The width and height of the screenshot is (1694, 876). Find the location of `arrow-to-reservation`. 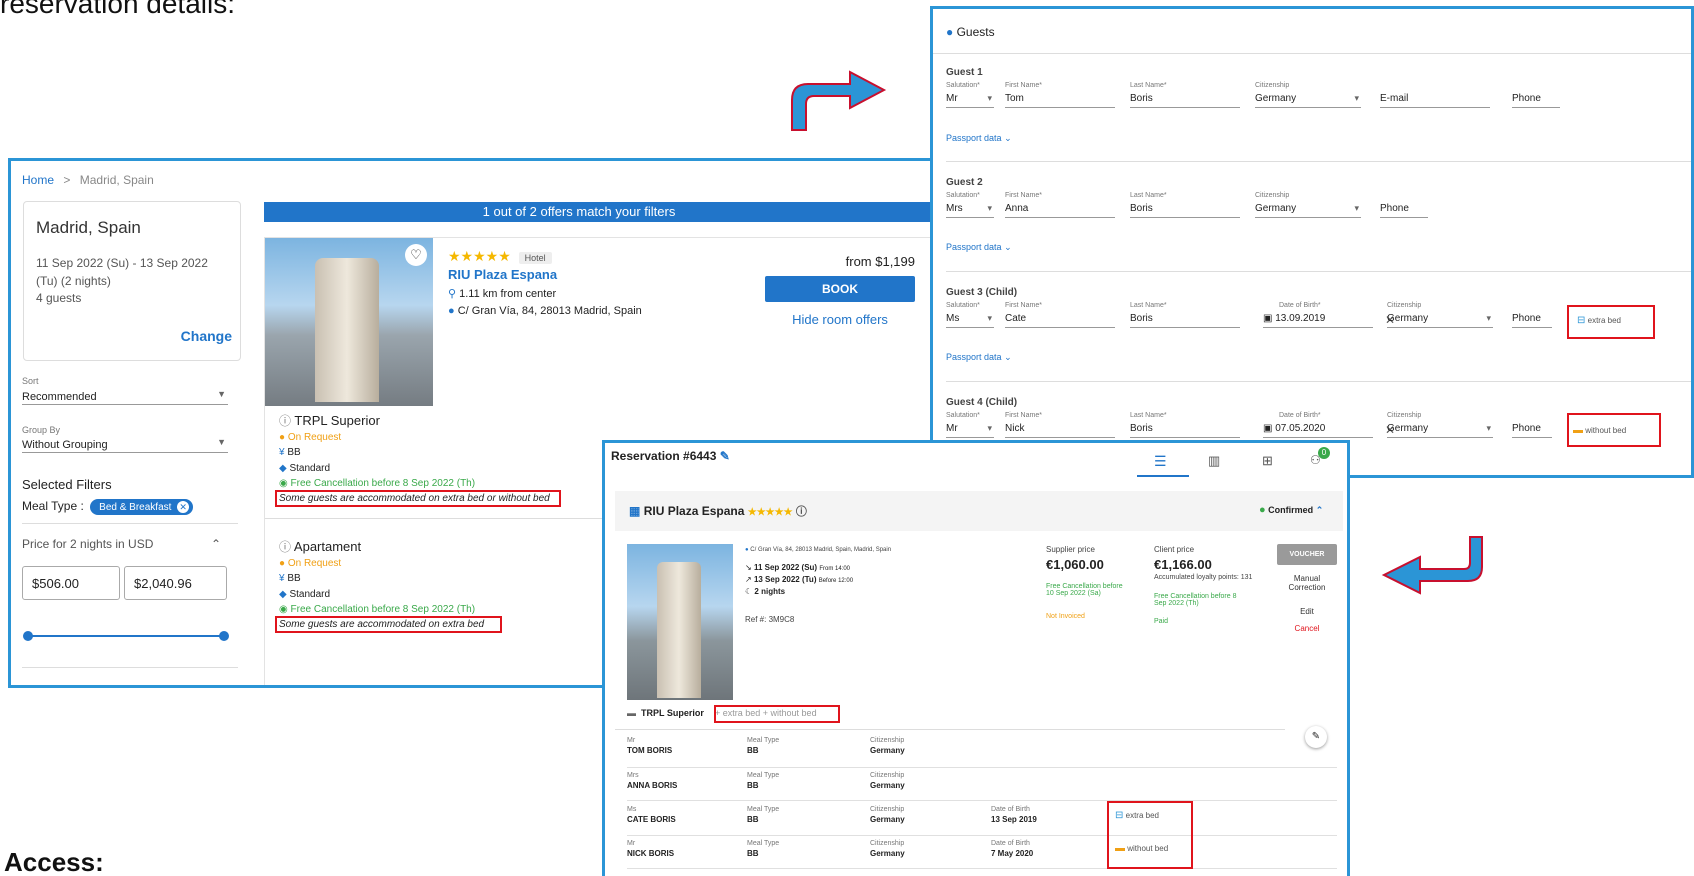

arrow-to-reservation is located at coordinates (1432, 565).